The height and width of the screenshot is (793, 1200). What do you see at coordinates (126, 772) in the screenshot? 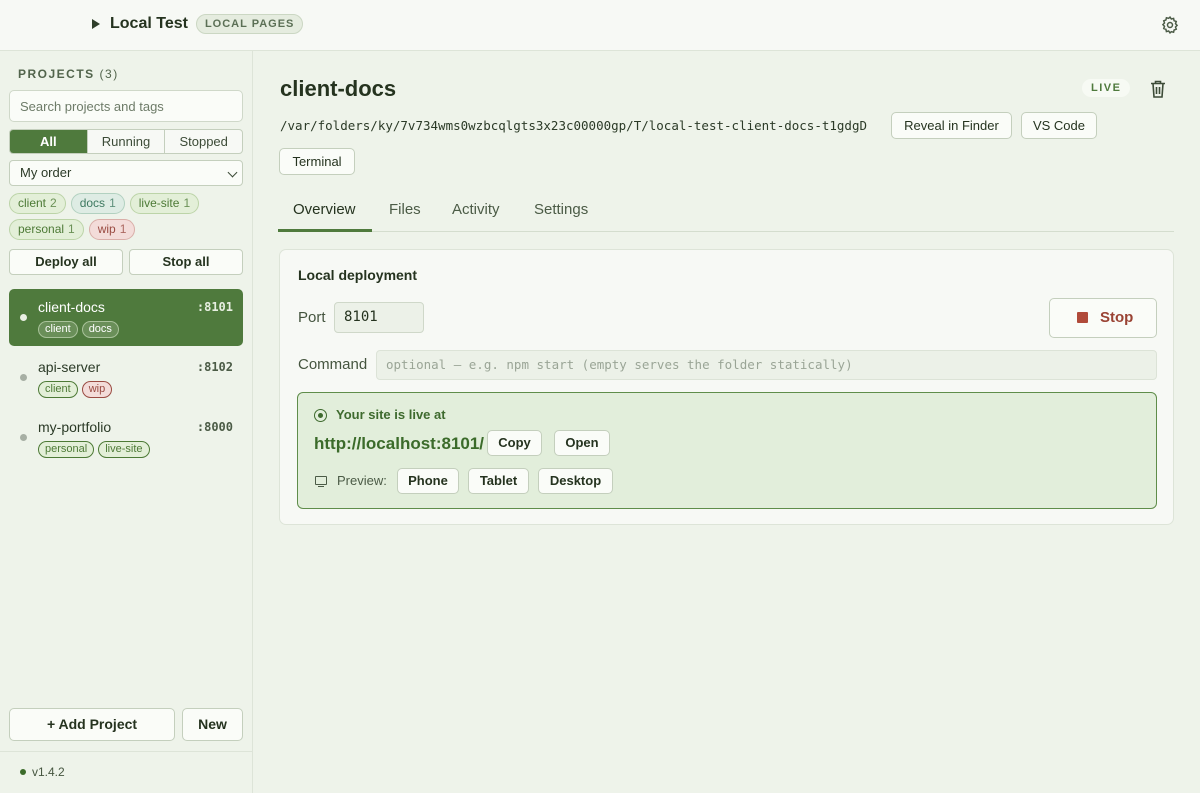
I see `sidebar-footer: v1.4.2` at bounding box center [126, 772].